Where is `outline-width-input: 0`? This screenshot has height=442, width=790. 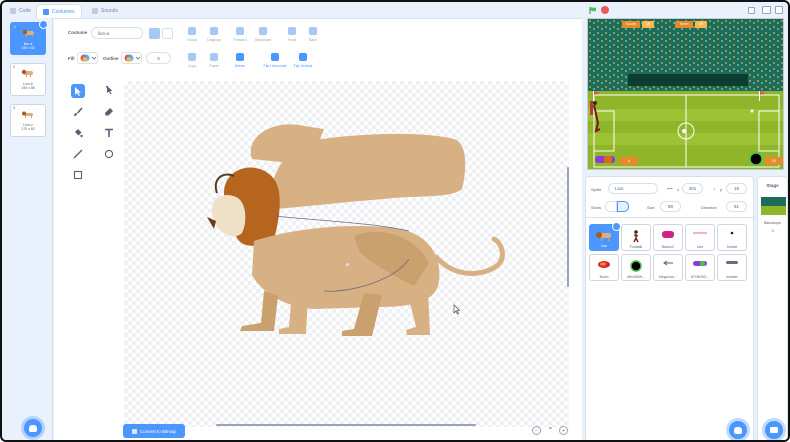 outline-width-input: 0 is located at coordinates (158, 58).